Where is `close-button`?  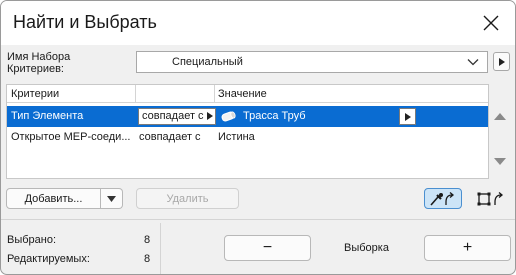 close-button is located at coordinates (491, 23).